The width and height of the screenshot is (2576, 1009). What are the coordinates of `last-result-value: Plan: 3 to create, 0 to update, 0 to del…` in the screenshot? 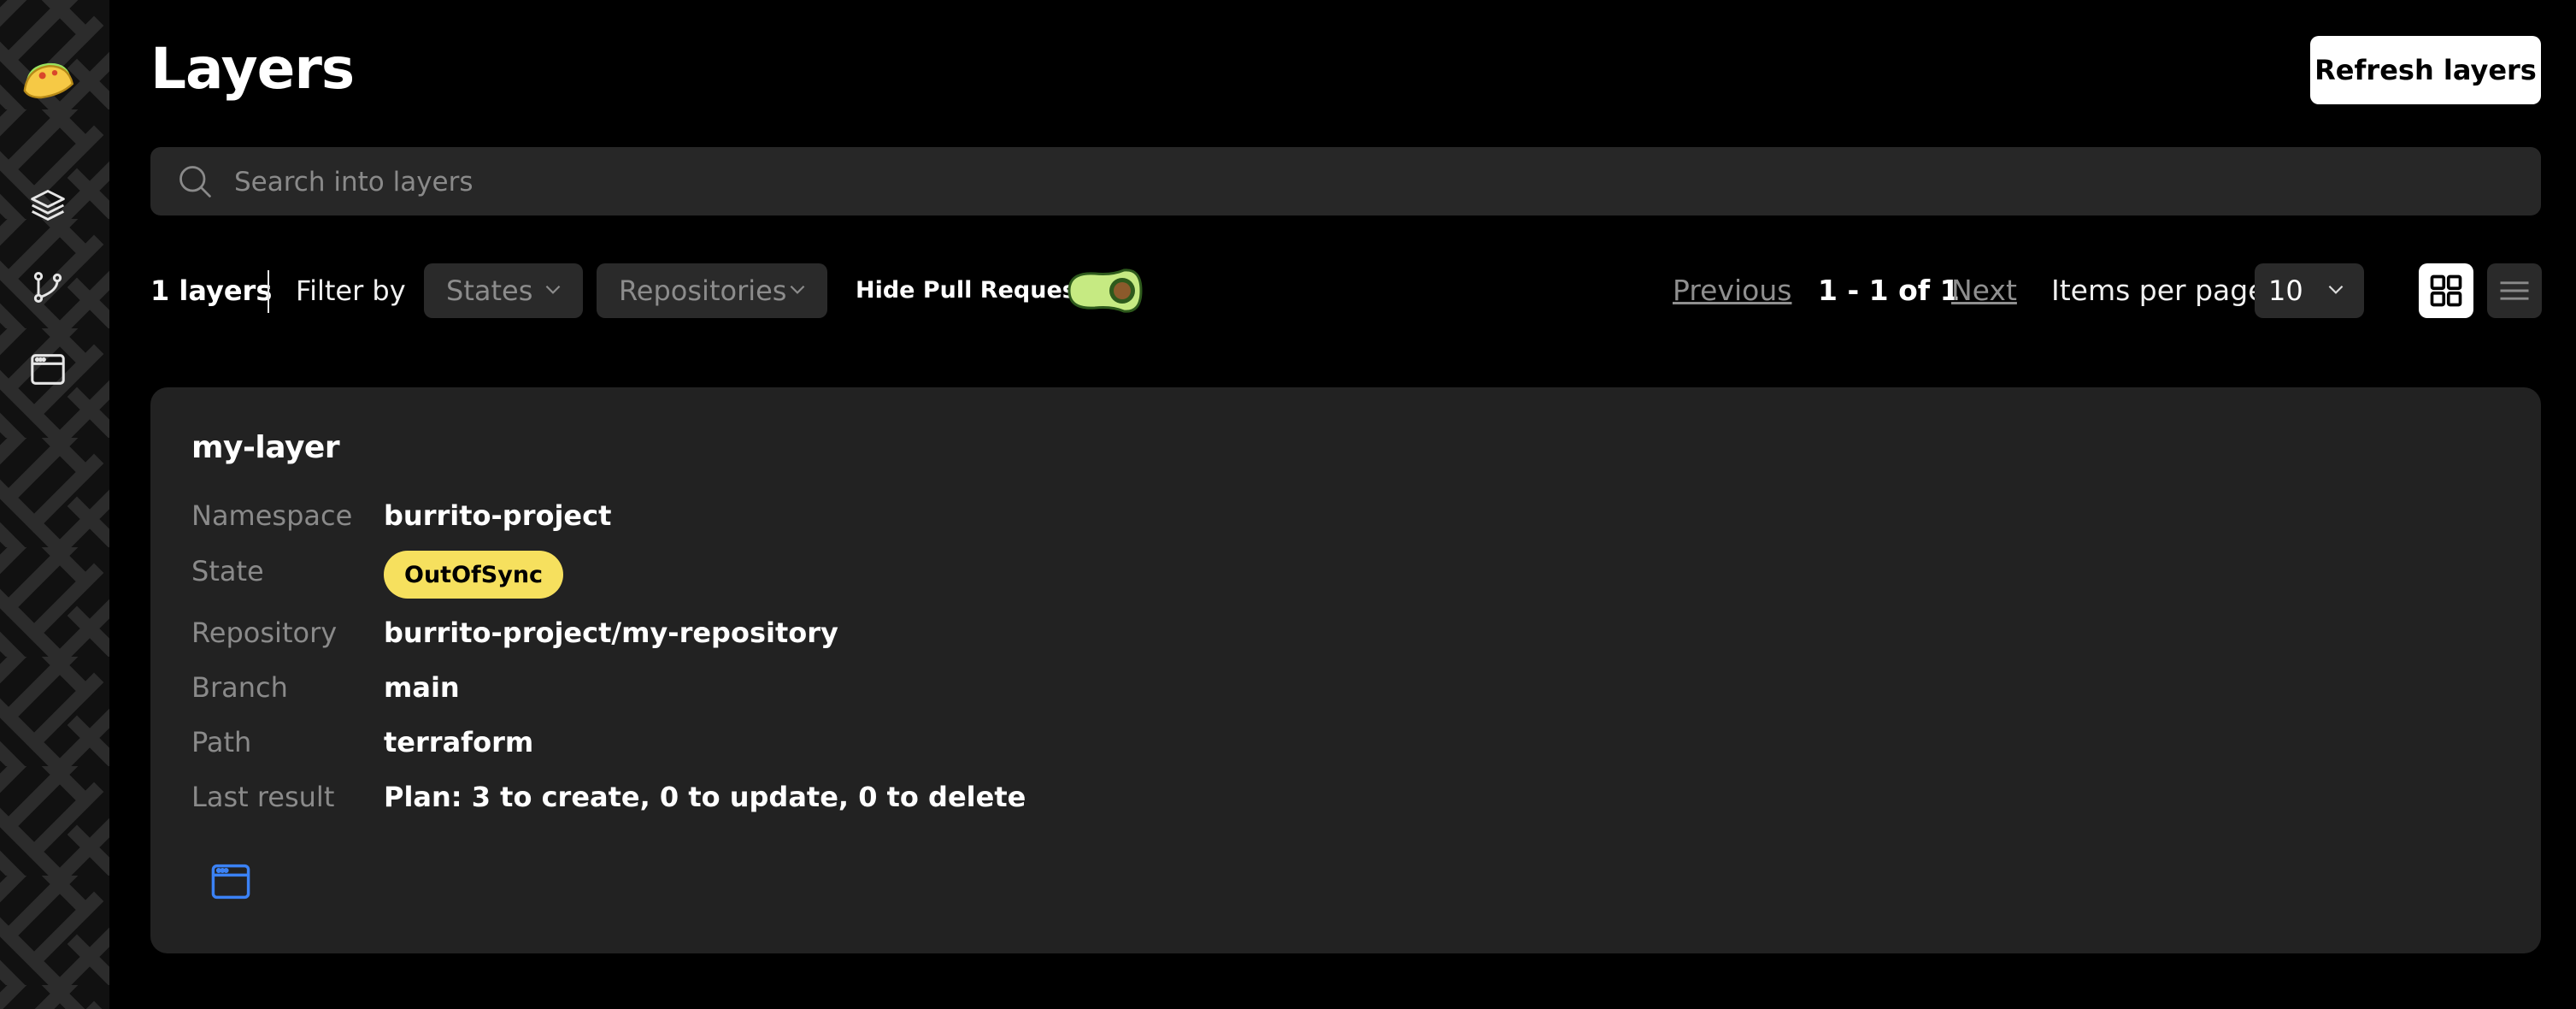 It's located at (705, 797).